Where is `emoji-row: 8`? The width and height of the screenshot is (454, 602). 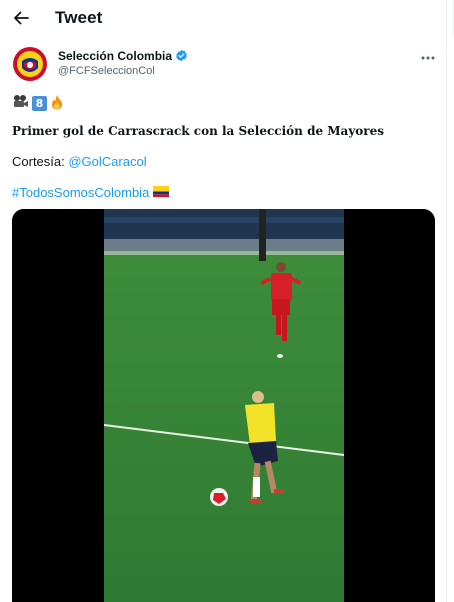
emoji-row: 8 is located at coordinates (38, 103).